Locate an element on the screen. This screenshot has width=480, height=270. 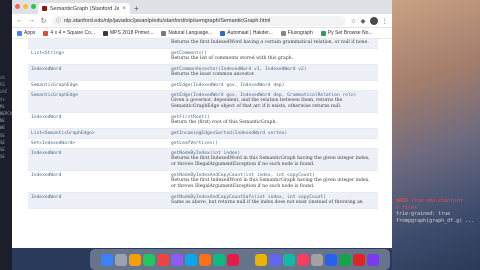
background-window-text: ch FG chC ts Mi NEPCh NE WE SE SE SE SE is located at coordinates (6, 117).